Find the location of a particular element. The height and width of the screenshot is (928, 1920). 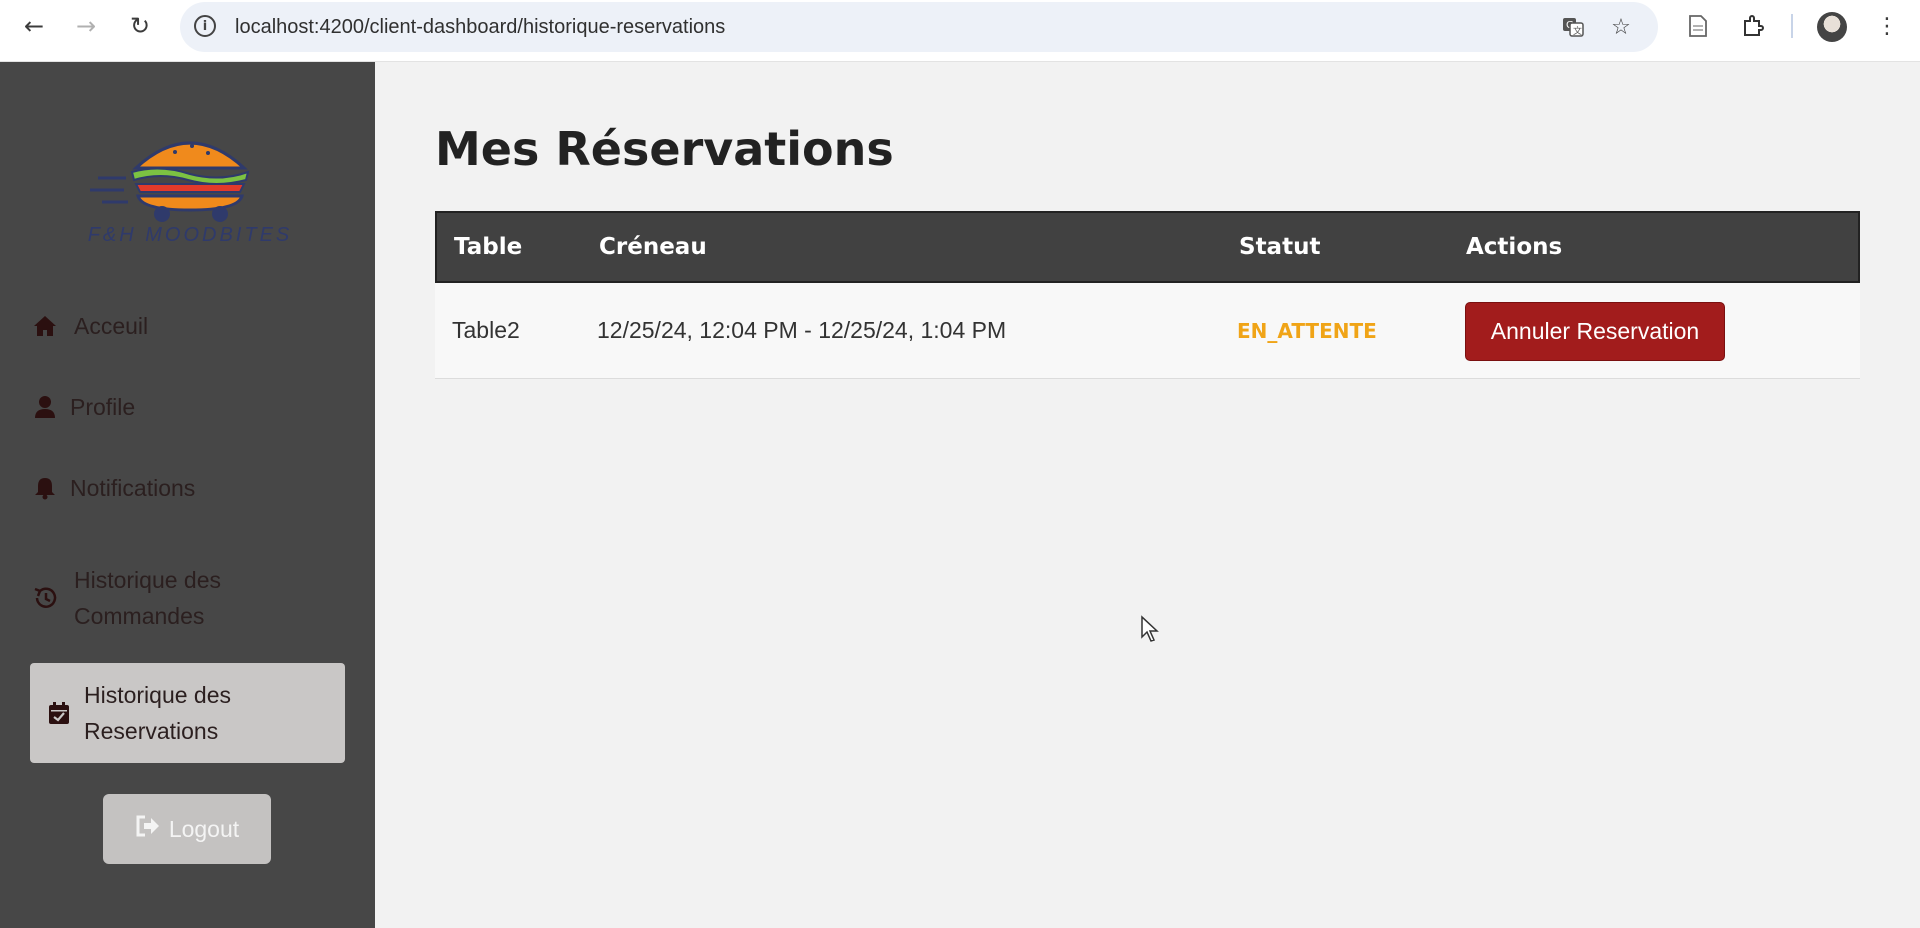

bell-icon is located at coordinates (45, 488).